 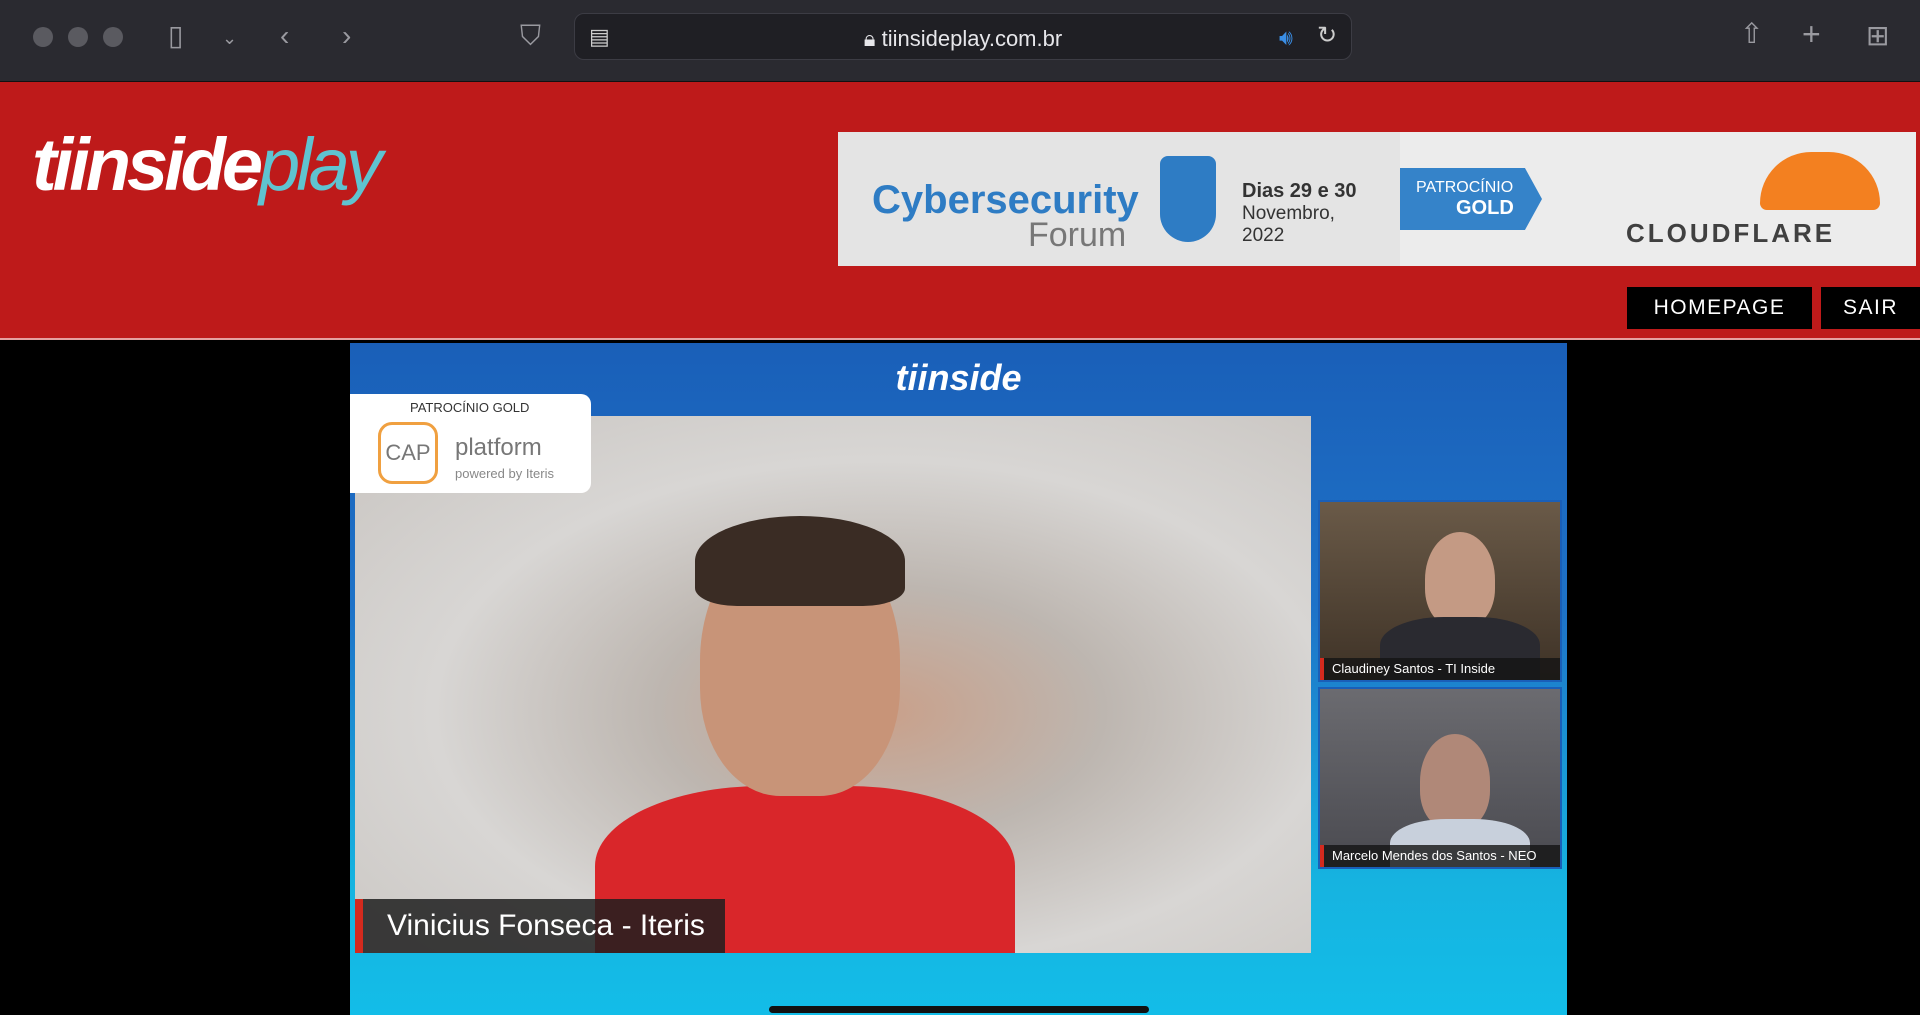 What do you see at coordinates (1485, 208) in the screenshot?
I see `sponsor-tier: GOLD` at bounding box center [1485, 208].